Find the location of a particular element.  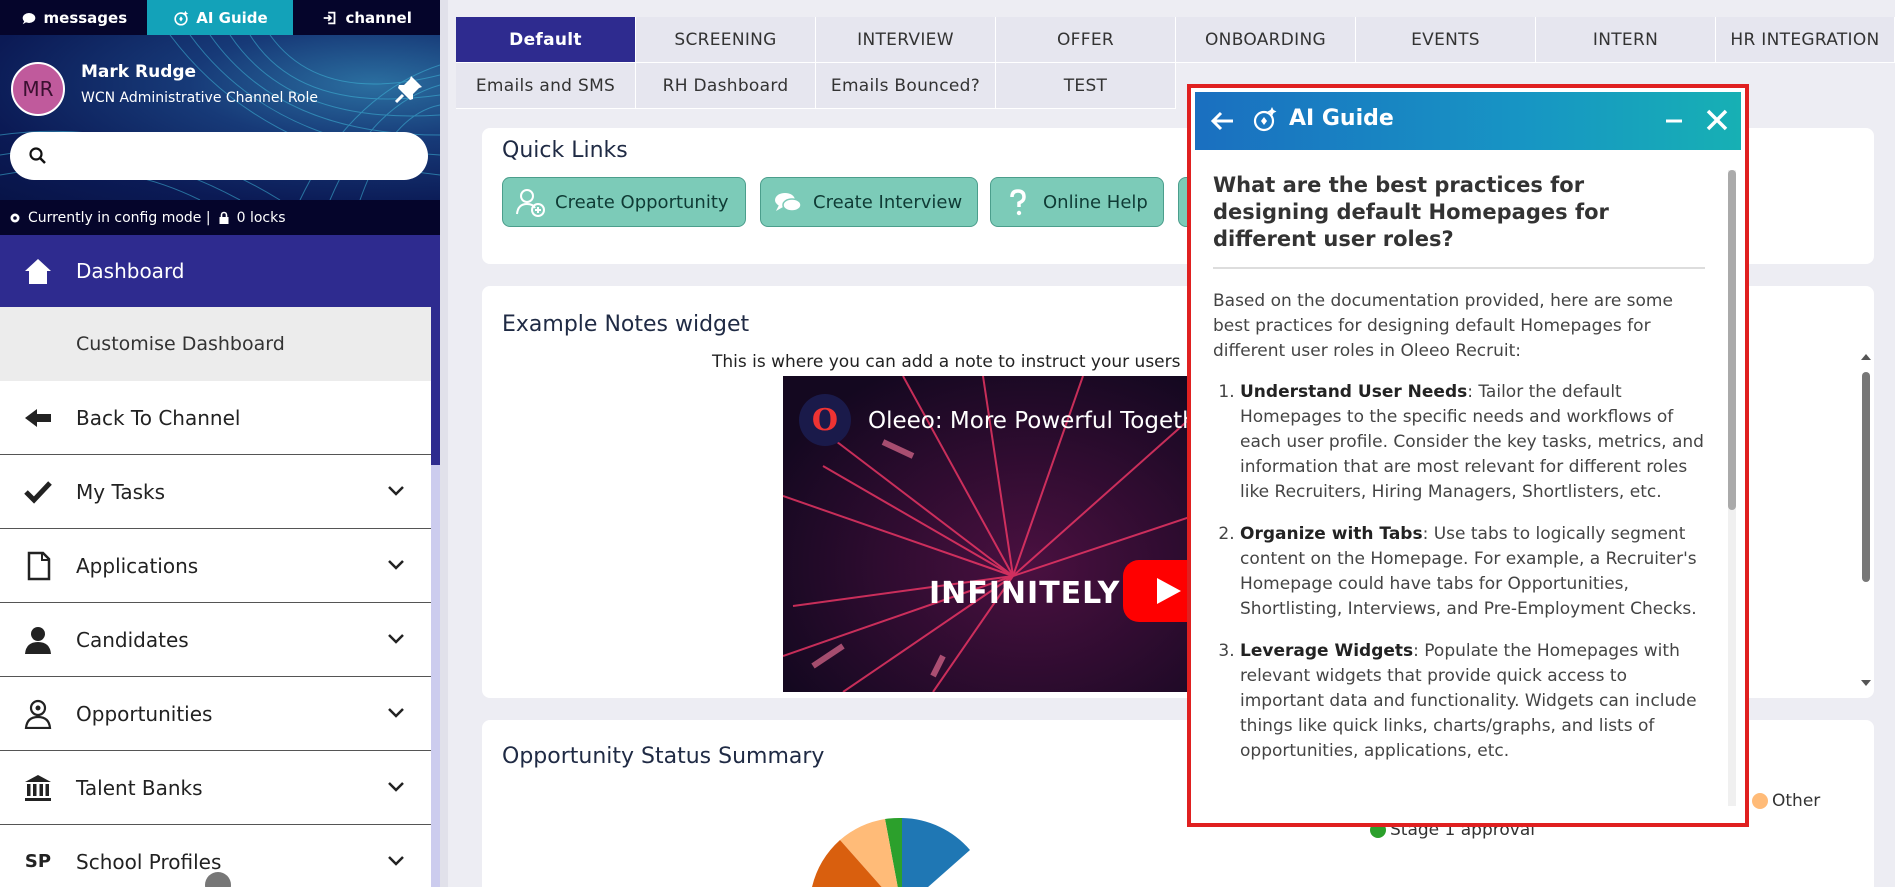

chat-icon is located at coordinates (788, 202).